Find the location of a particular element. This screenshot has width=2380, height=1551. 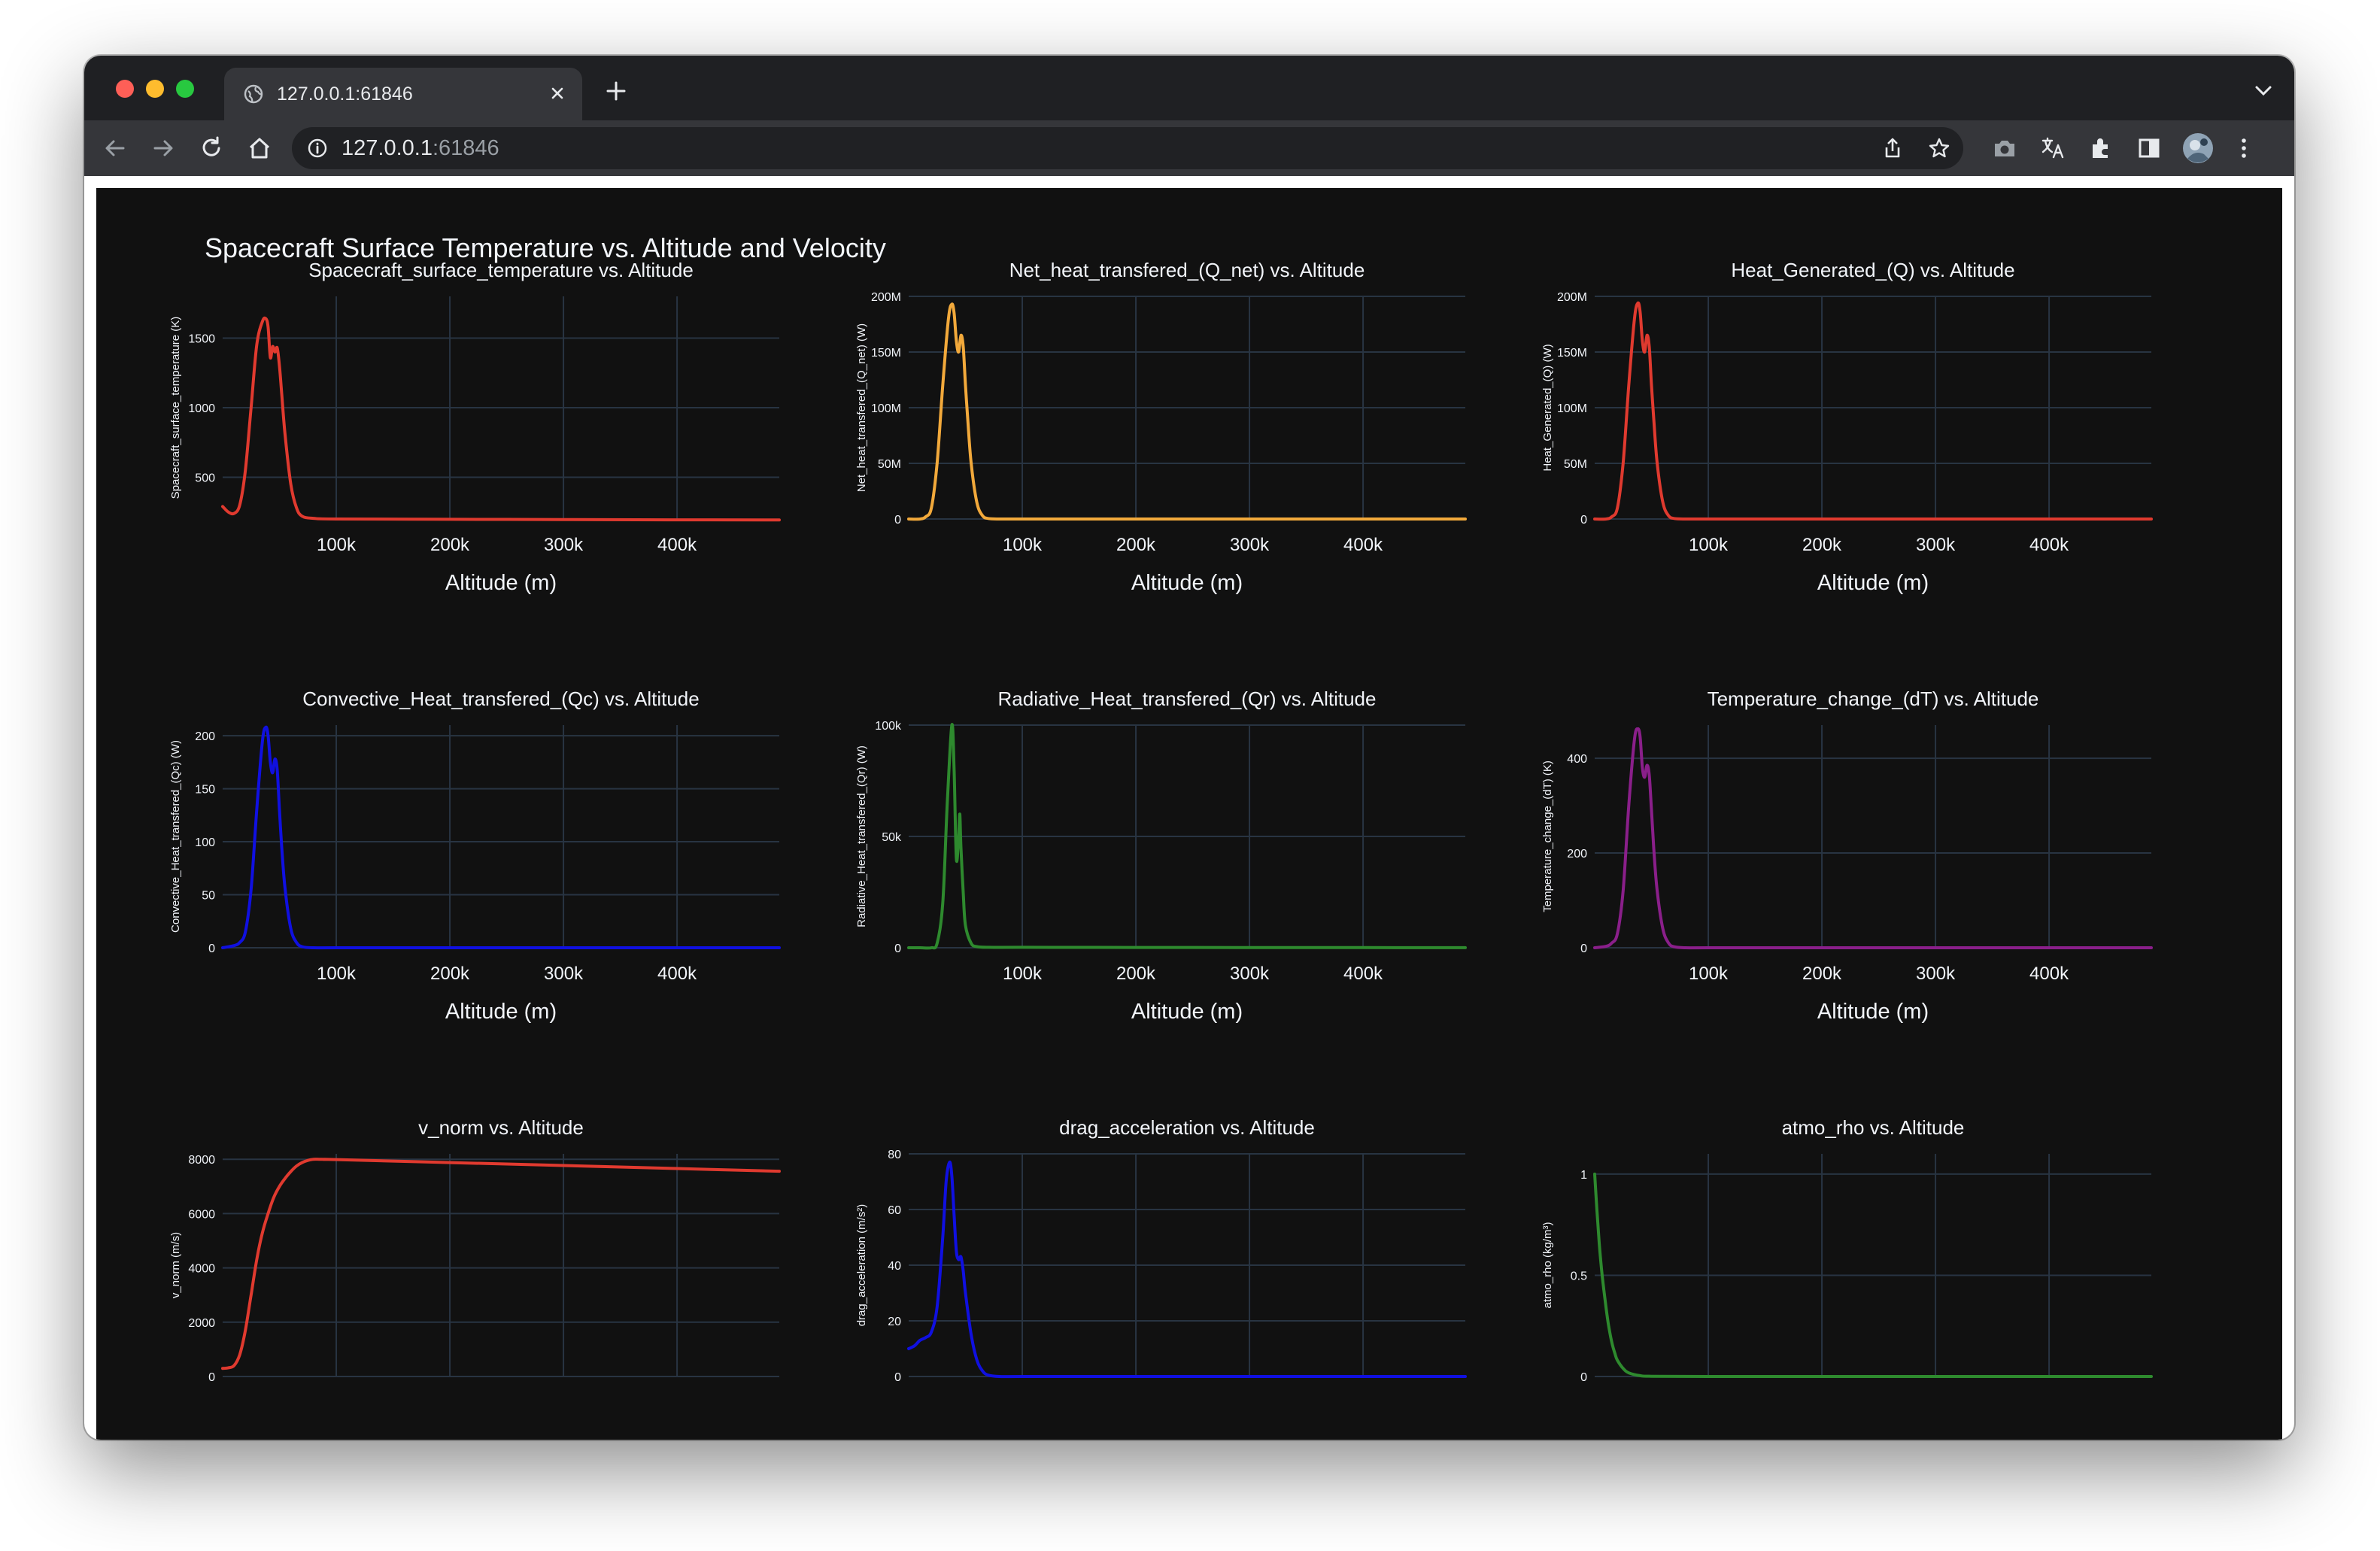

bookmark-star-icon is located at coordinates (1939, 148).